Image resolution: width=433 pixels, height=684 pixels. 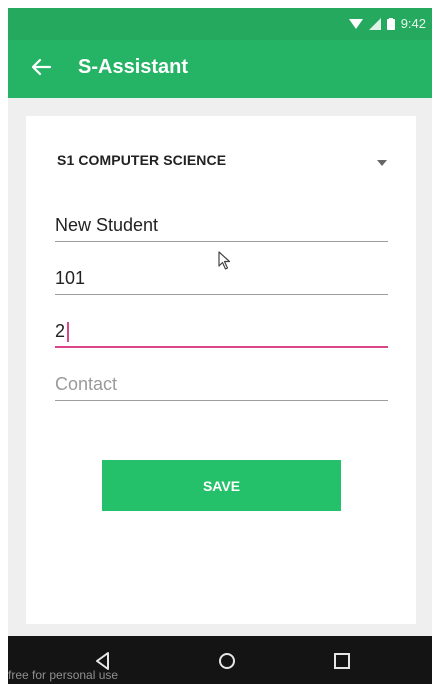 I want to click on recents-nav-icon, so click(x=342, y=661).